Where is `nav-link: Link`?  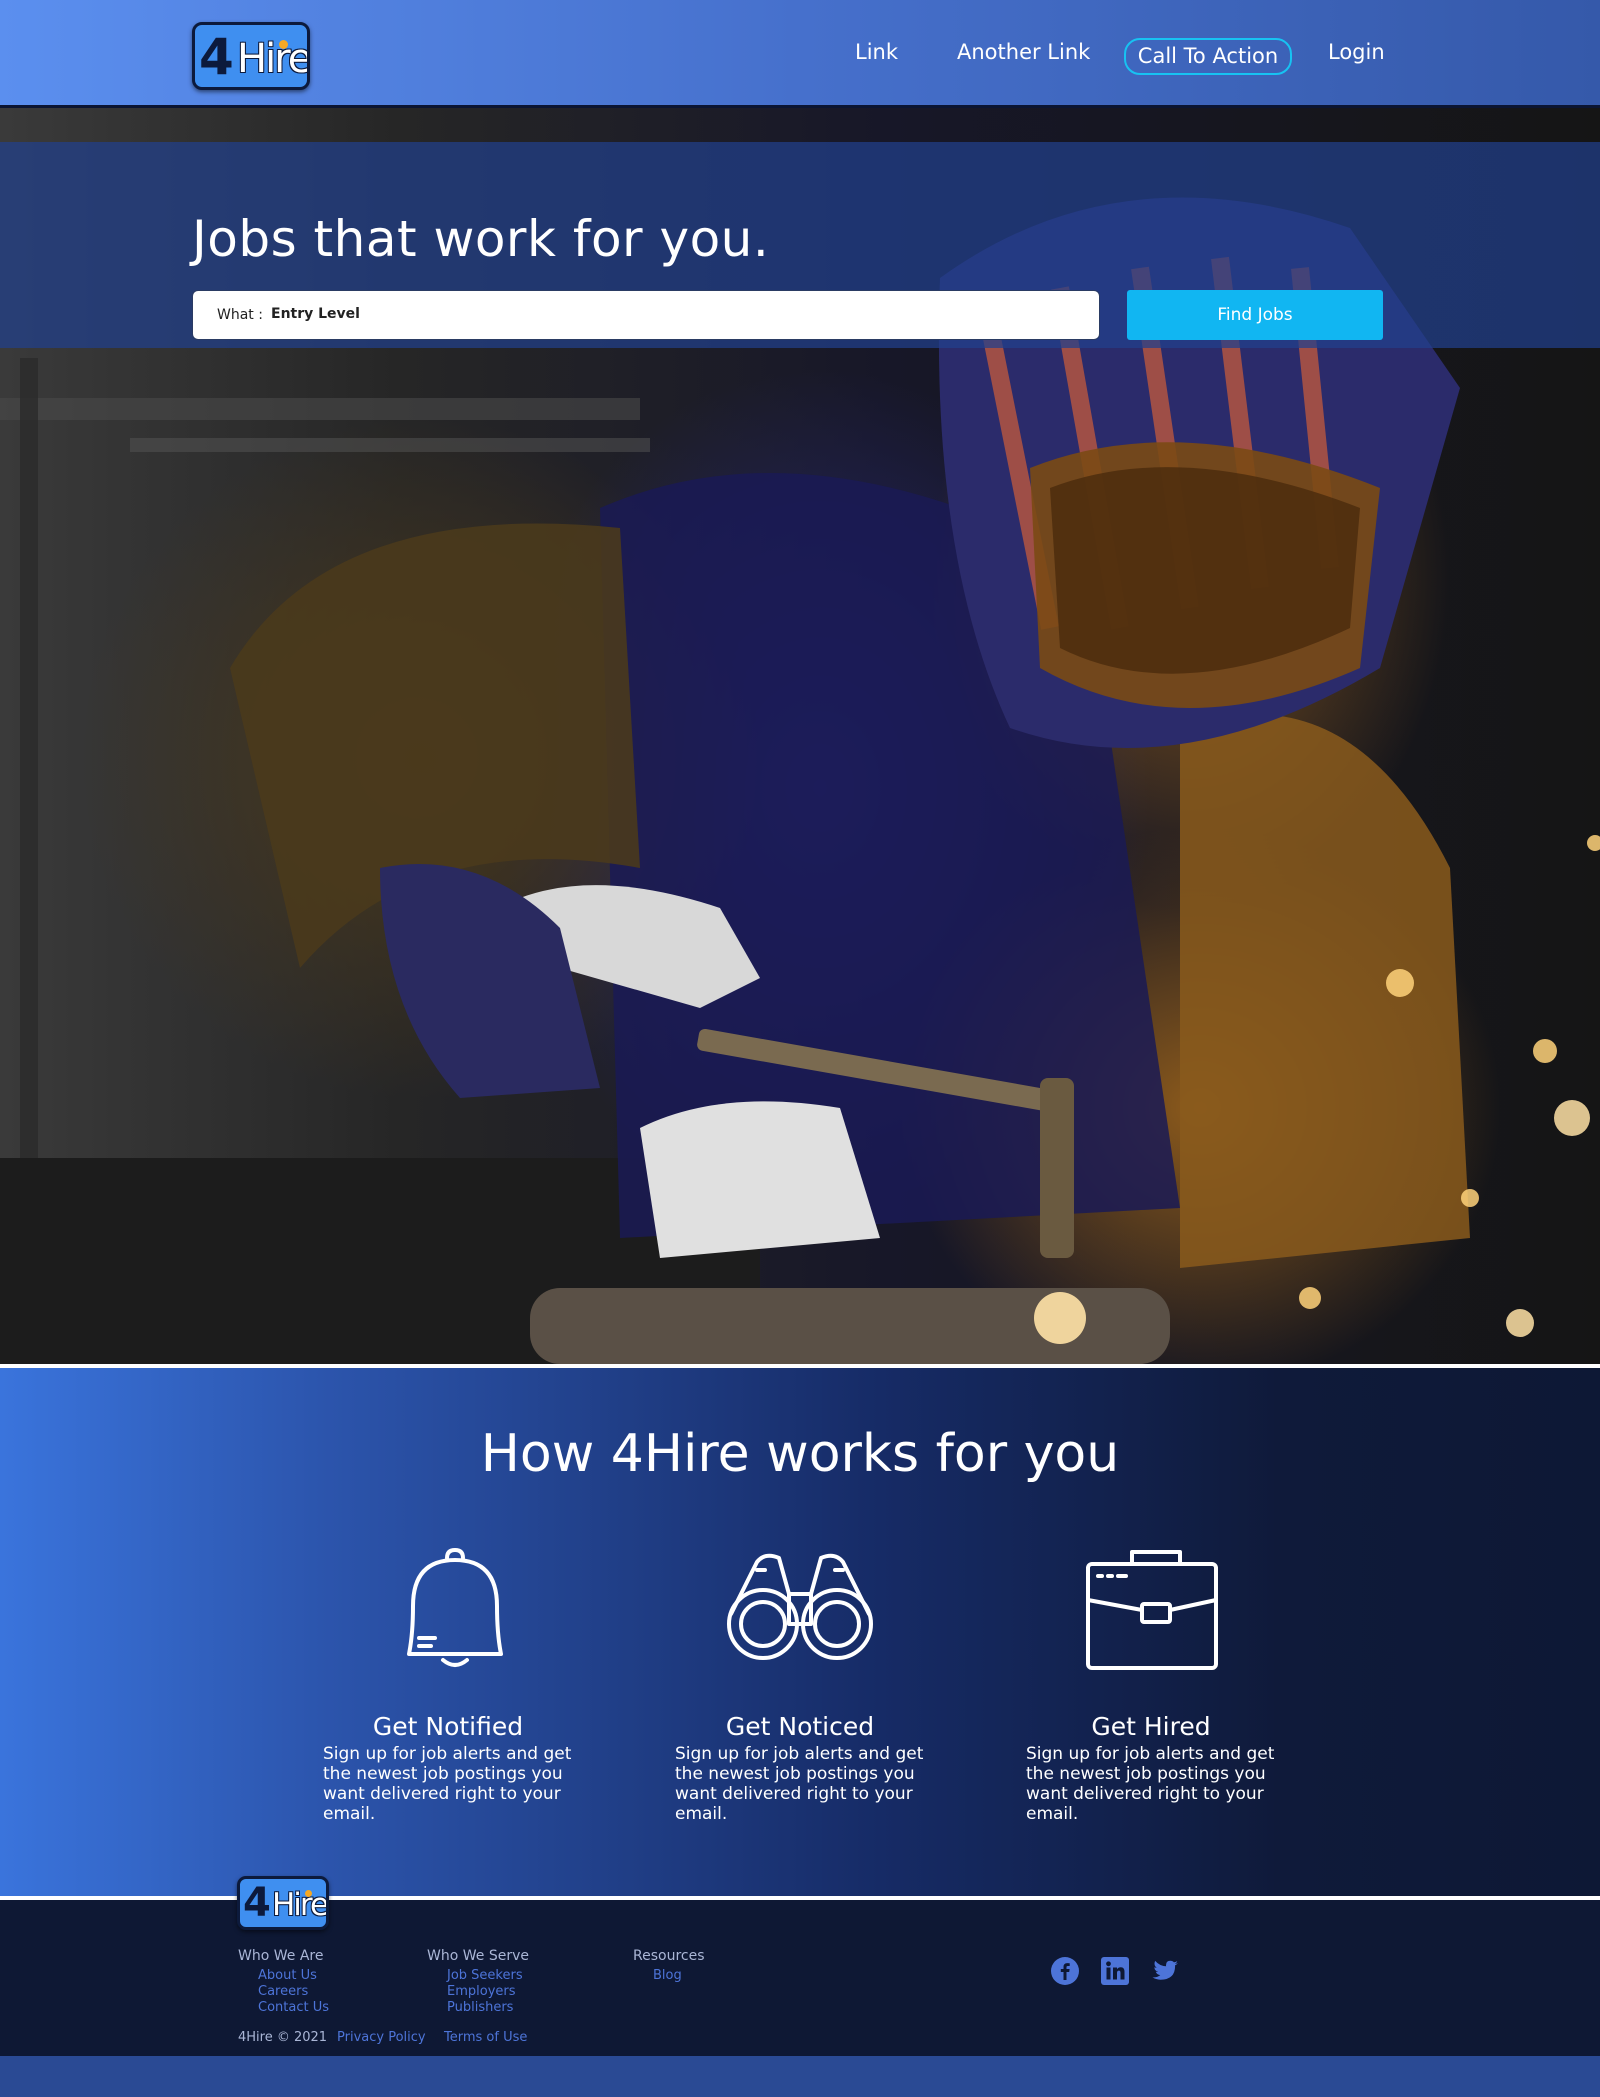 nav-link: Link is located at coordinates (876, 52).